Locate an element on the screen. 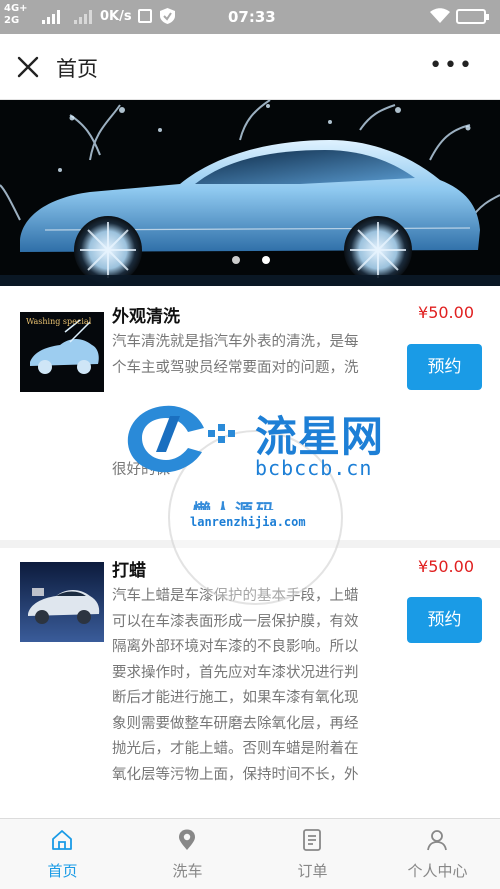 This screenshot has width=500, height=889. desc-line: 氧化层等污物上面，保持时间不长，外 is located at coordinates (235, 774).